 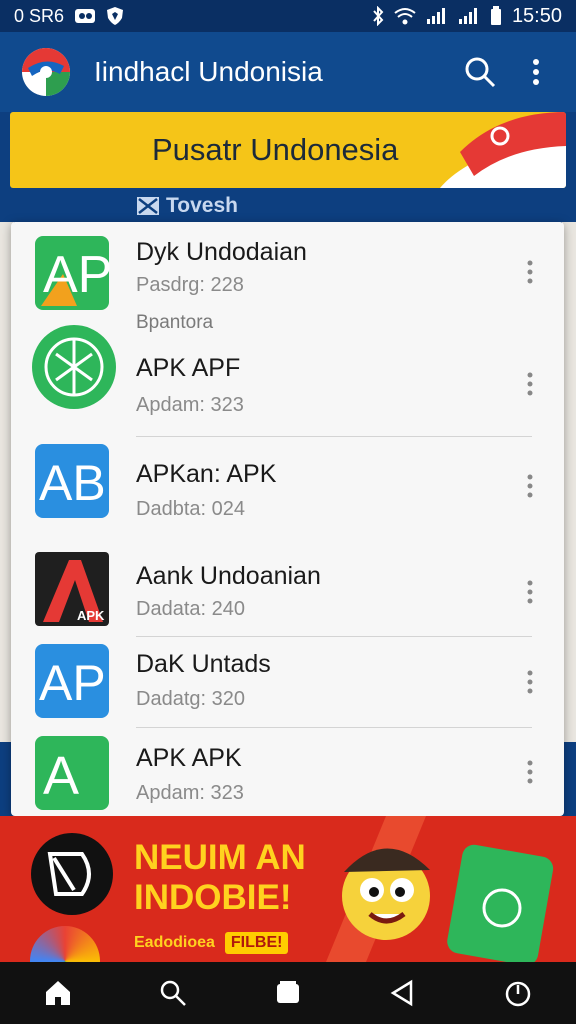 I want to click on list-item: AP DaK Untads Dadatg: 320, so click(x=287, y=683).